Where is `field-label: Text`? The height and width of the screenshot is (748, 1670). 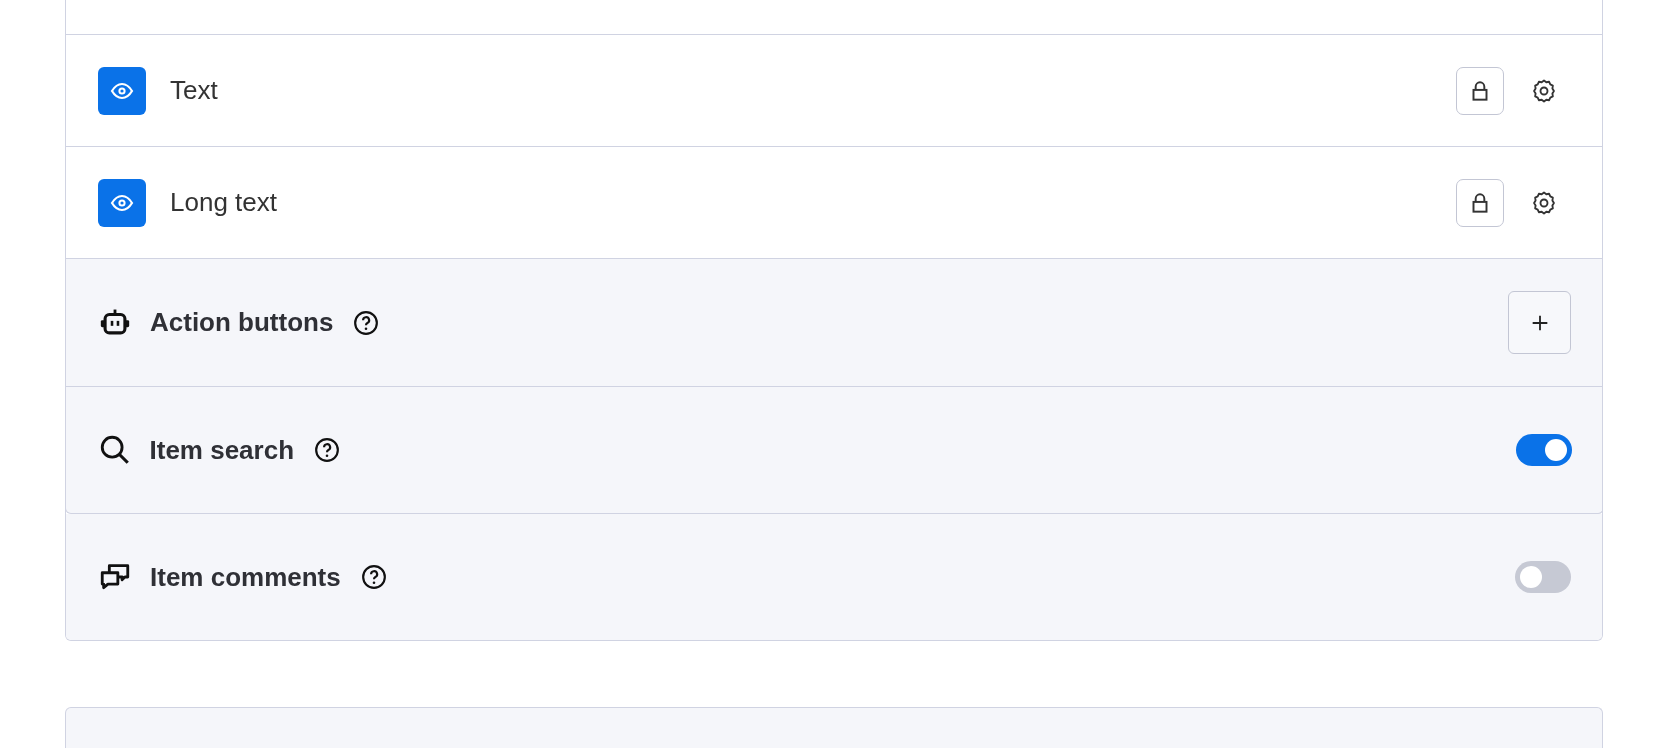
field-label: Text is located at coordinates (194, 90).